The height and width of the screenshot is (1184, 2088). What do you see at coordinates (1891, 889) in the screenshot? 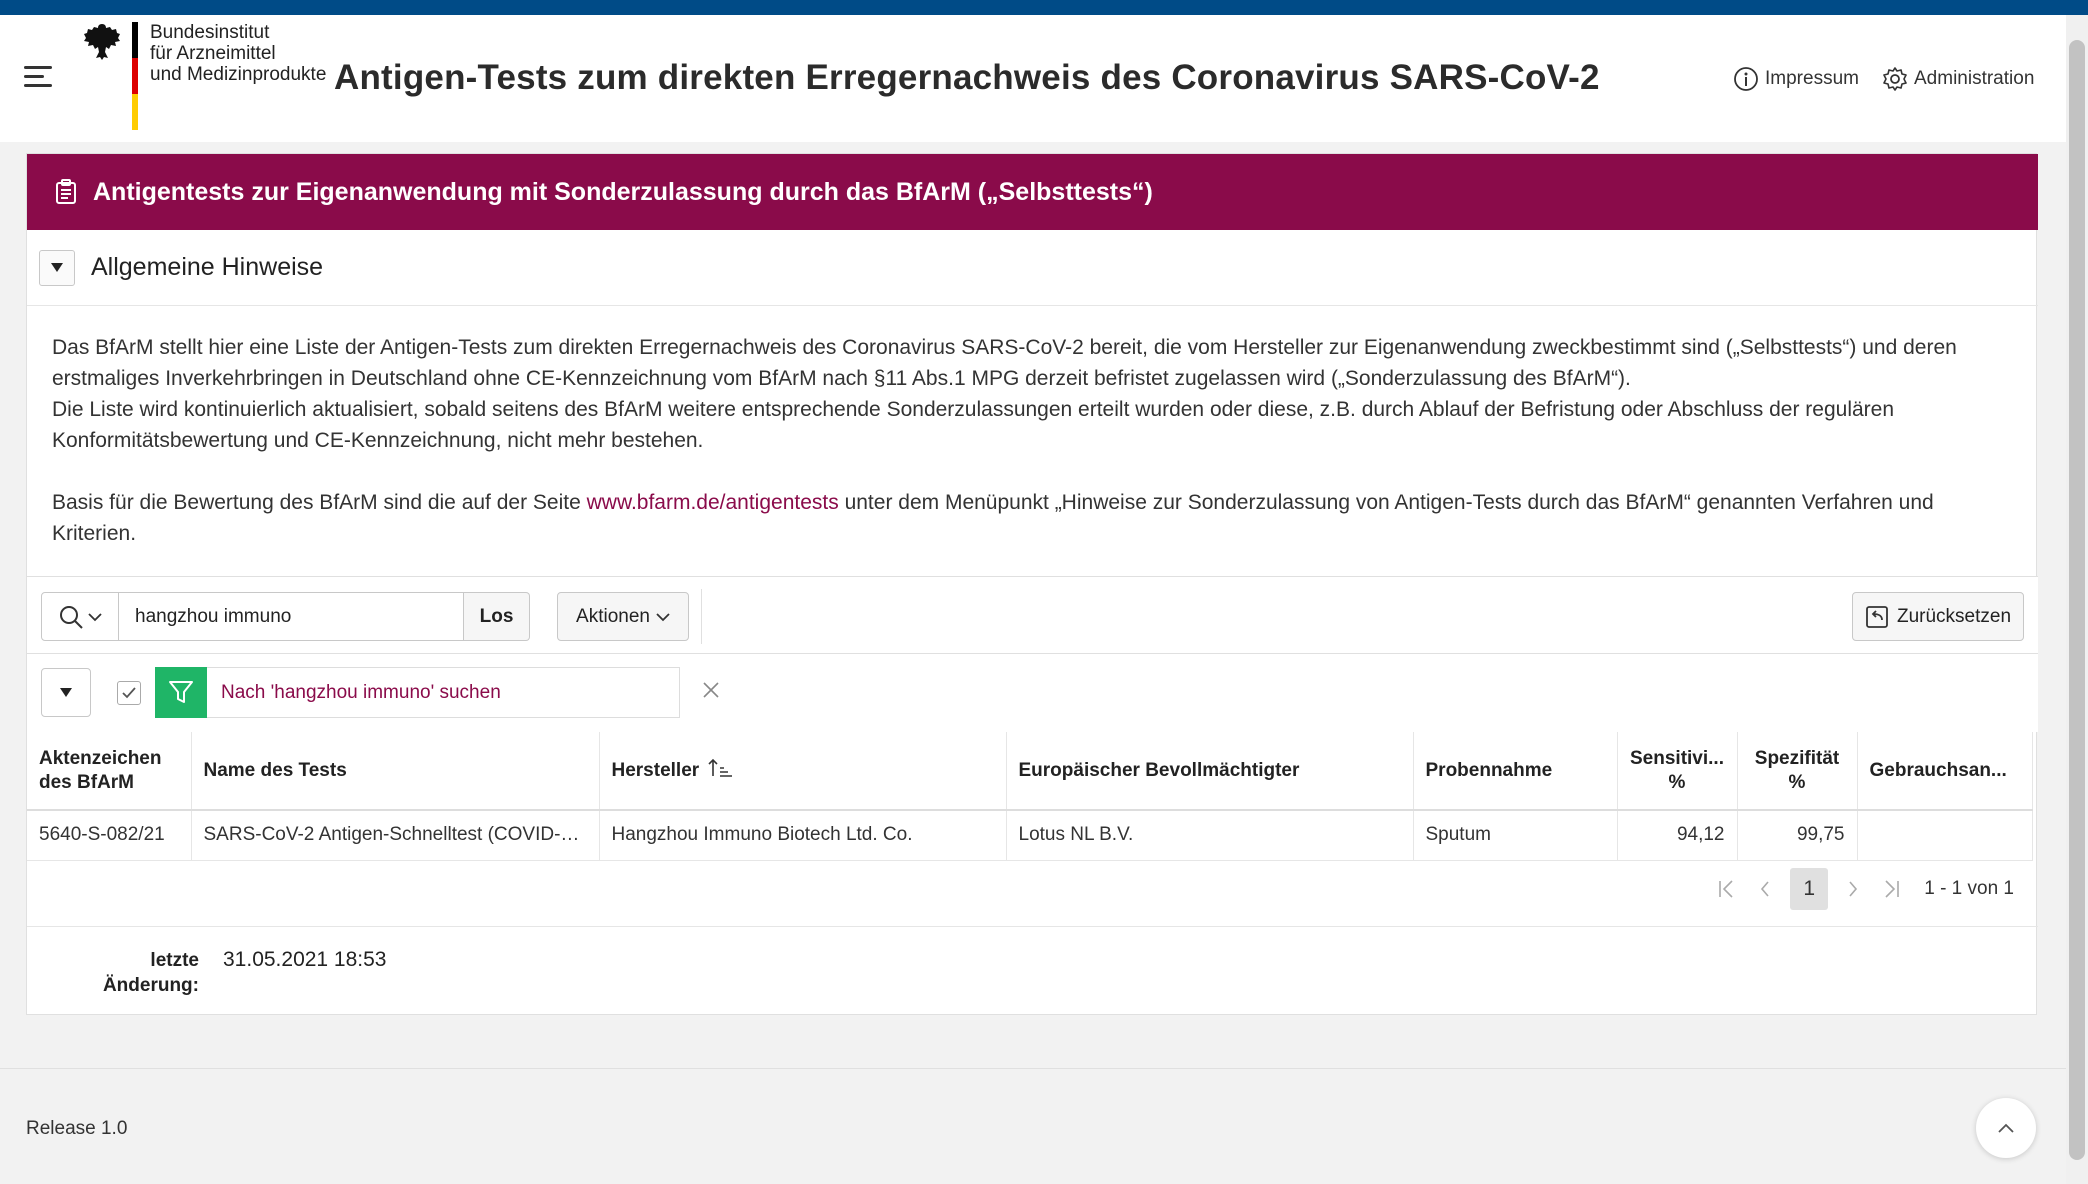
I see `last-page-icon` at bounding box center [1891, 889].